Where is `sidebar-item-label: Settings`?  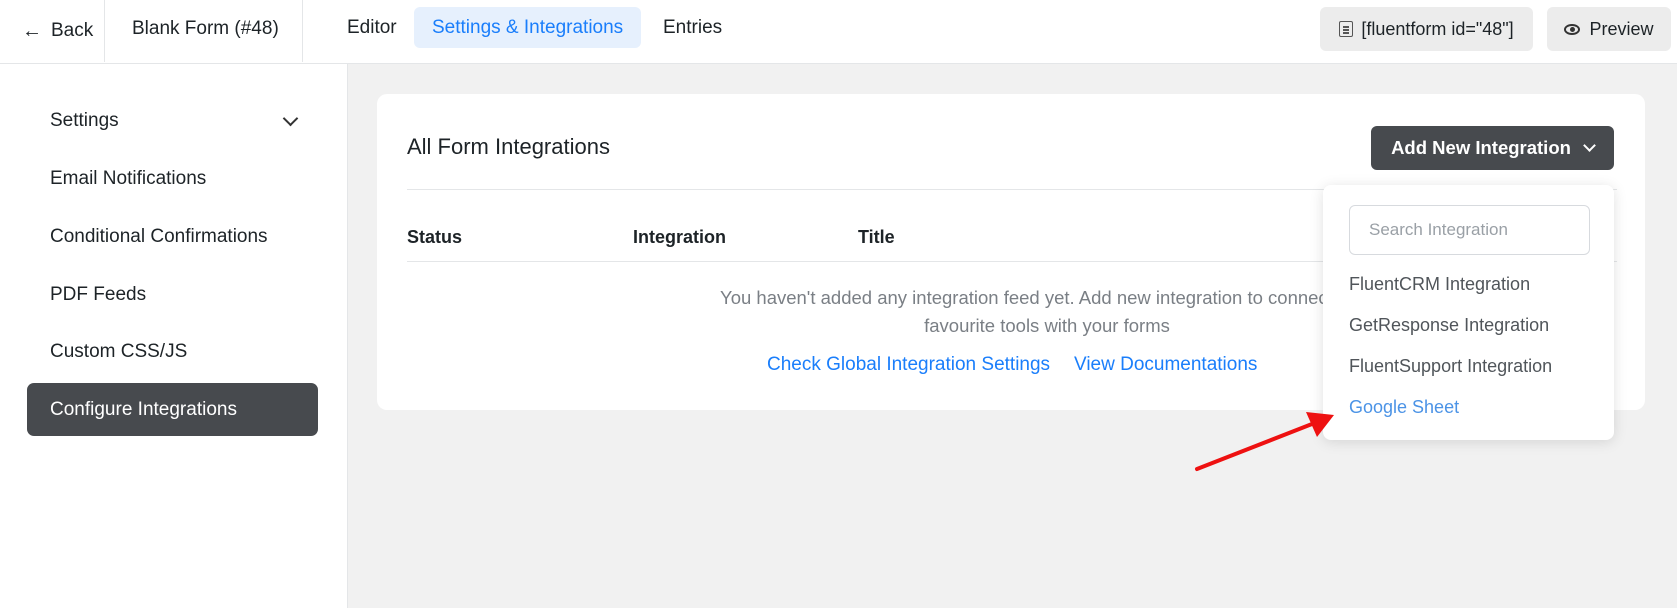 sidebar-item-label: Settings is located at coordinates (84, 120).